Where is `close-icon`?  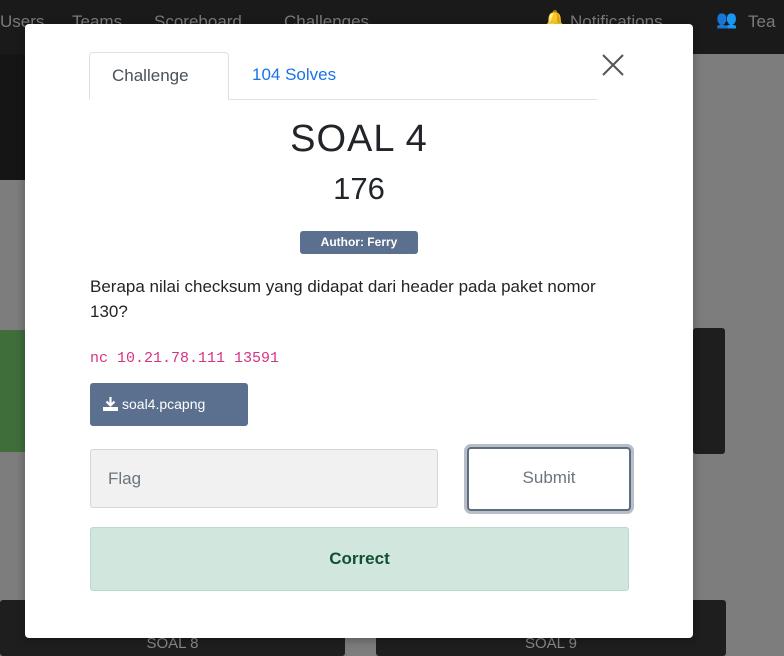
close-icon is located at coordinates (613, 65).